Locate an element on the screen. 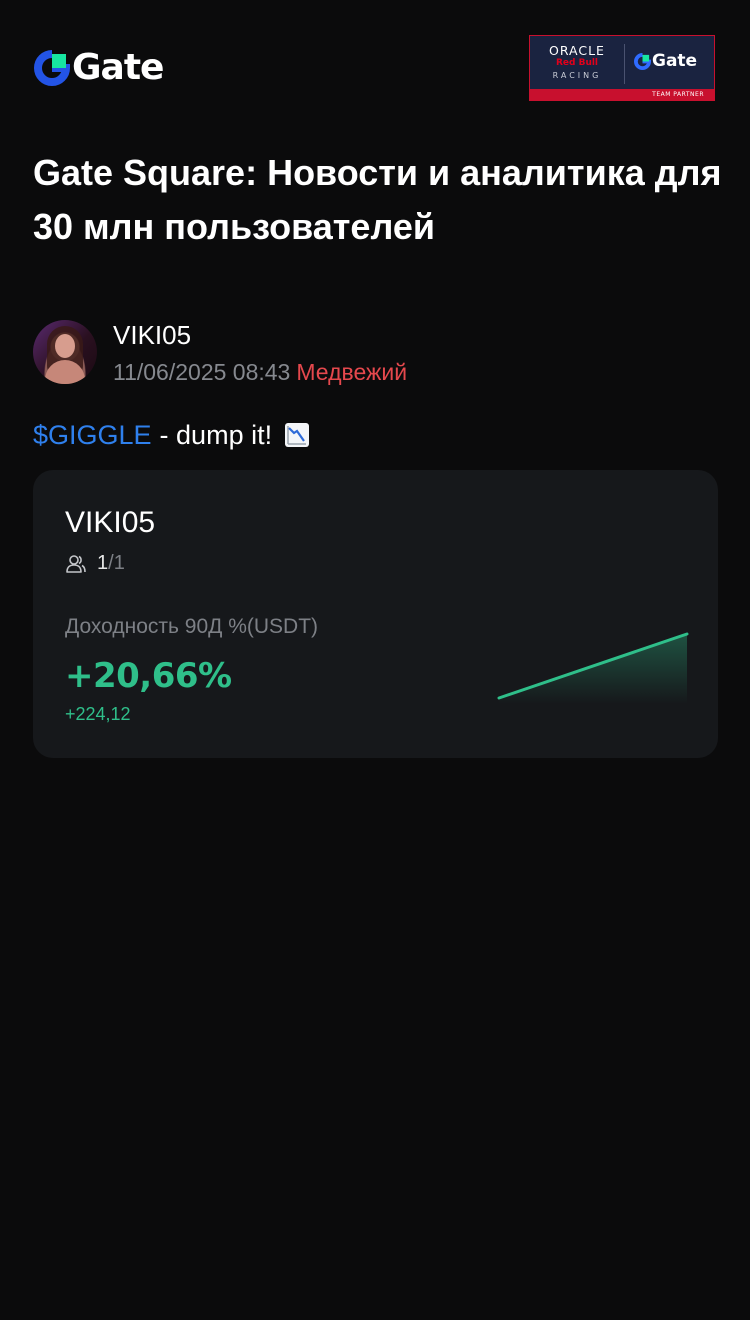 Image resolution: width=750 pixels, height=1320 pixels. pnl-value: +224,12 is located at coordinates (98, 714).